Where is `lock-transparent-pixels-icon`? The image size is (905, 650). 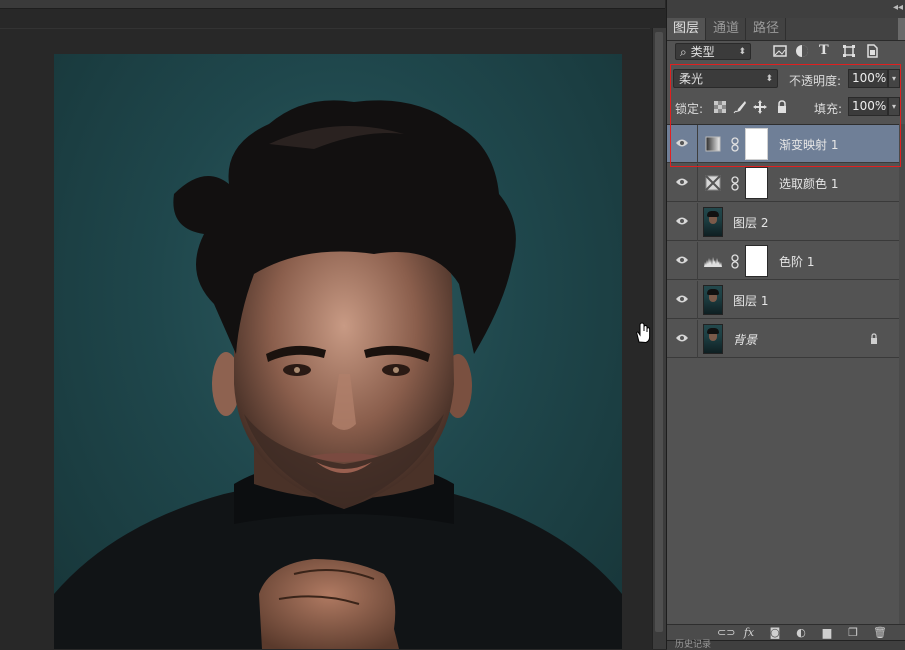
lock-transparent-pixels-icon is located at coordinates (720, 107).